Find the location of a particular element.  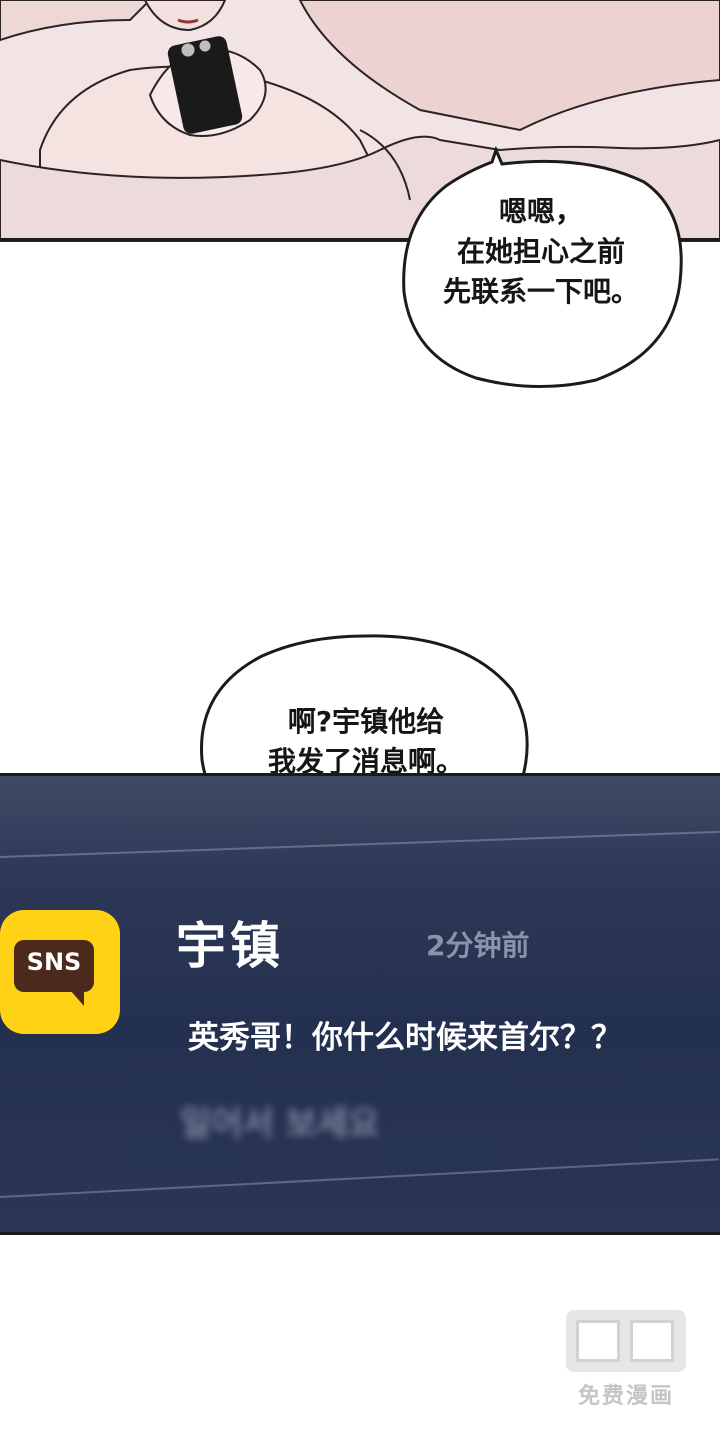

bubble-text-top: 嗯嗯， 在她担心之前 先联系一下吧。 is located at coordinates (540, 251).